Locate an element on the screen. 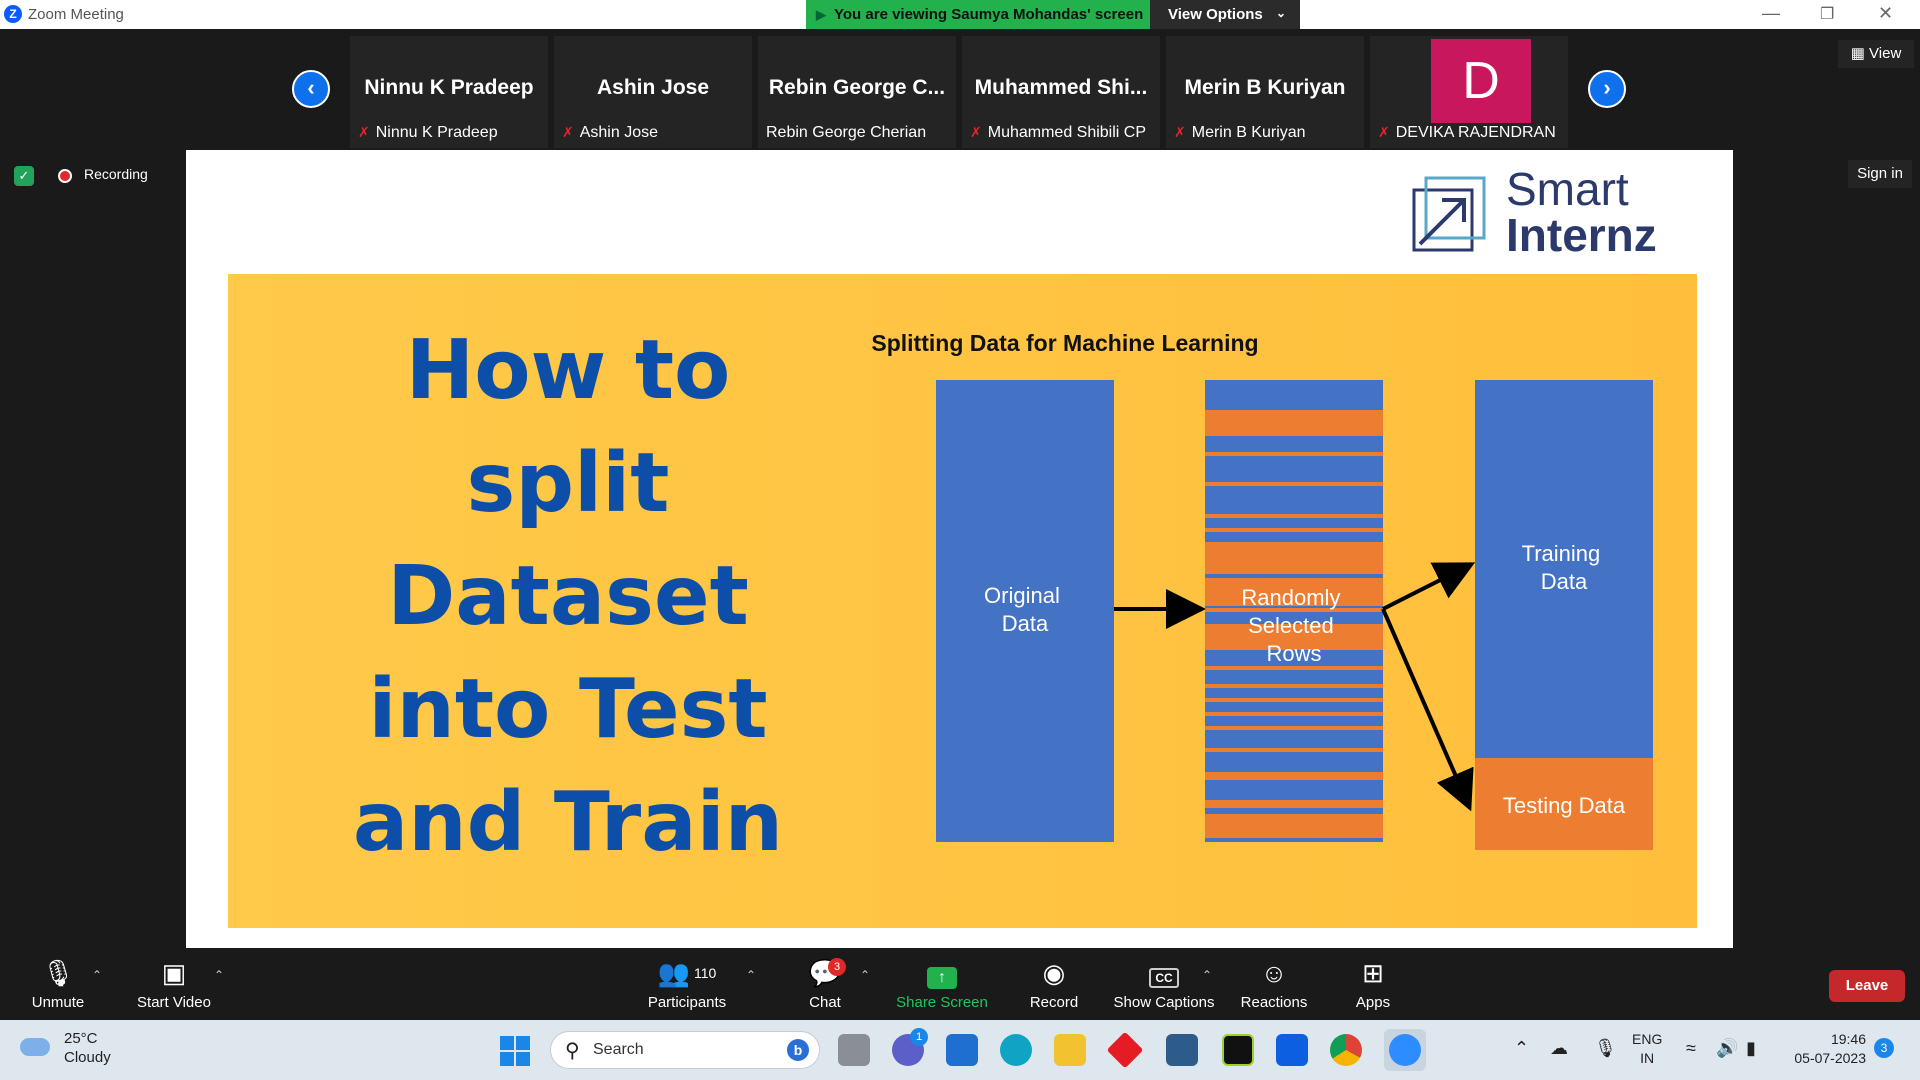  participant-tile: Ninnu K Pradeep ✗ Ninnu K Pradeep is located at coordinates (449, 92).